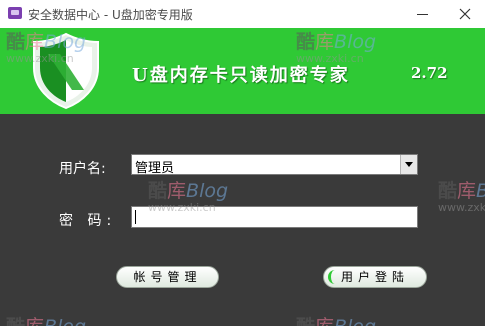 The width and height of the screenshot is (485, 326). What do you see at coordinates (274, 165) in the screenshot?
I see `username-dropdown: 管理员` at bounding box center [274, 165].